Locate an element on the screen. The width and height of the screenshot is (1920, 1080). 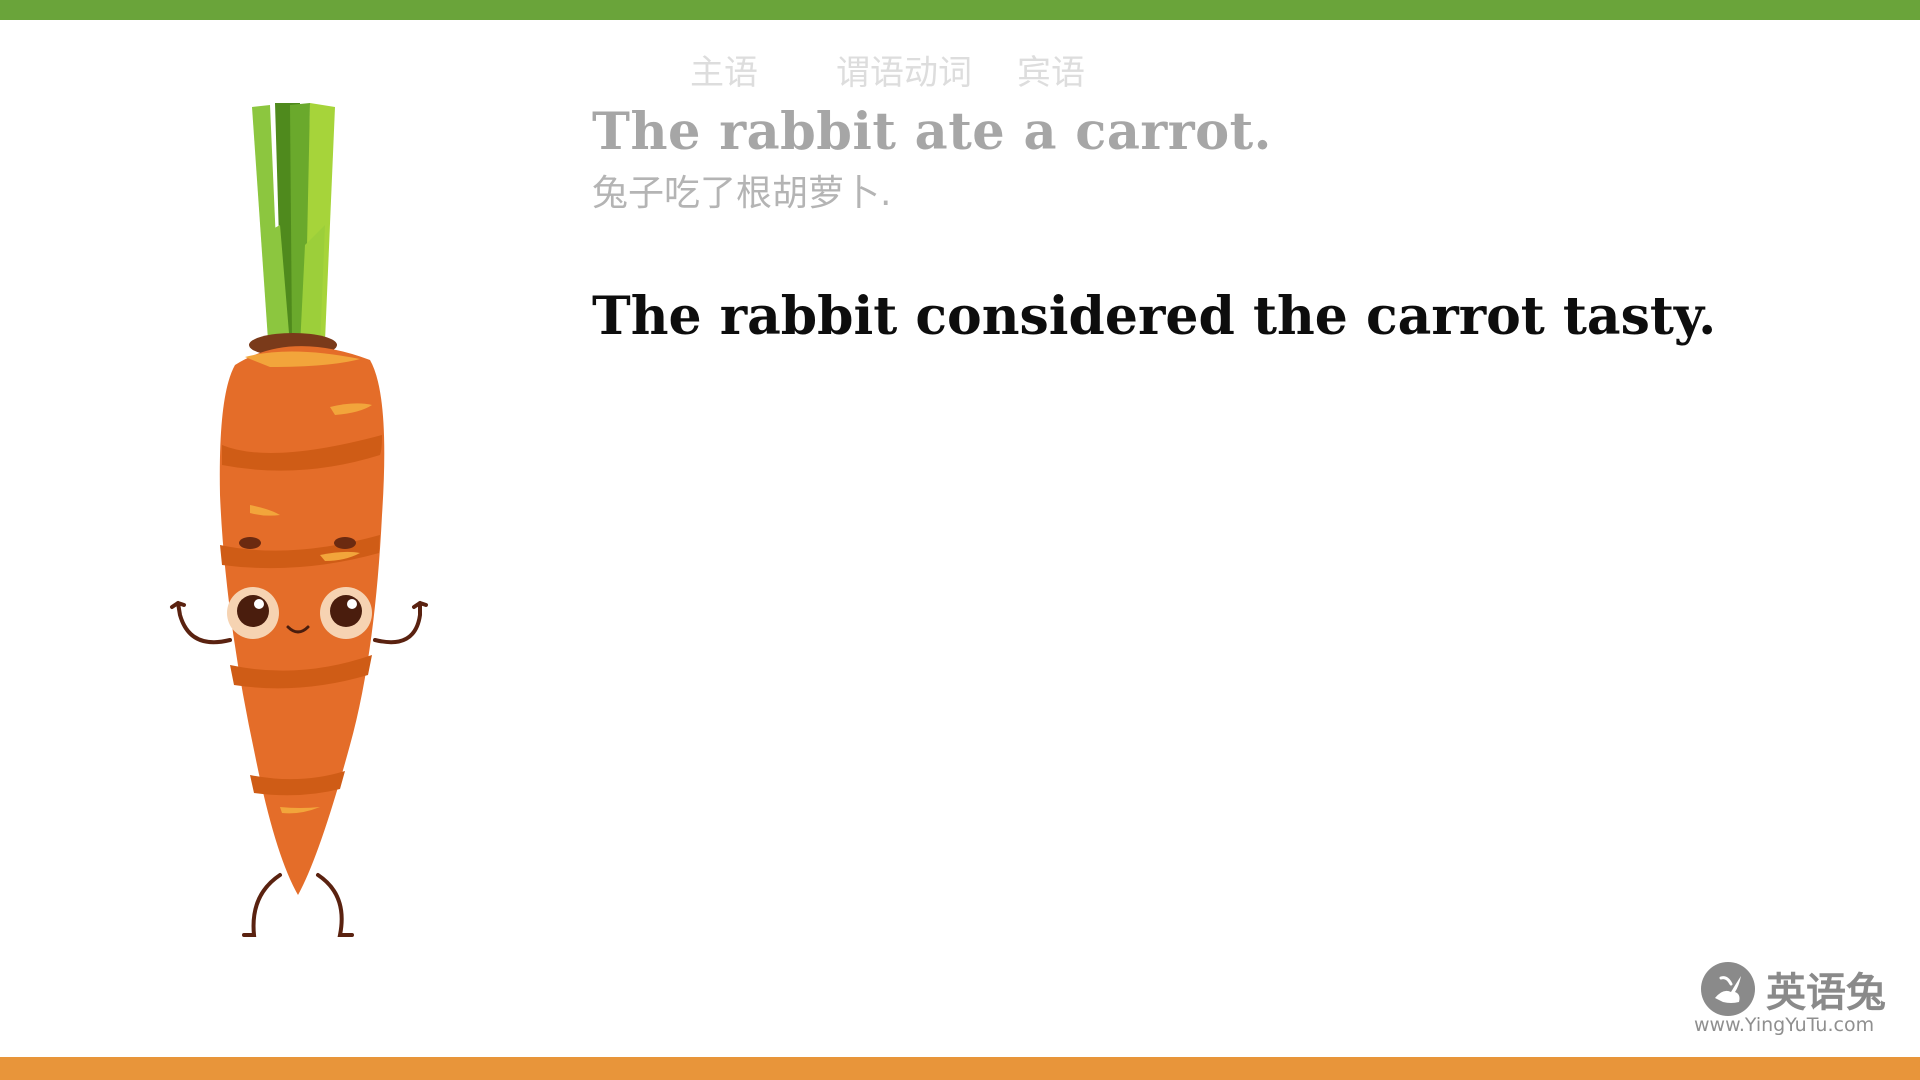
subtitle-text: 如: is located at coordinates (960, 1011).